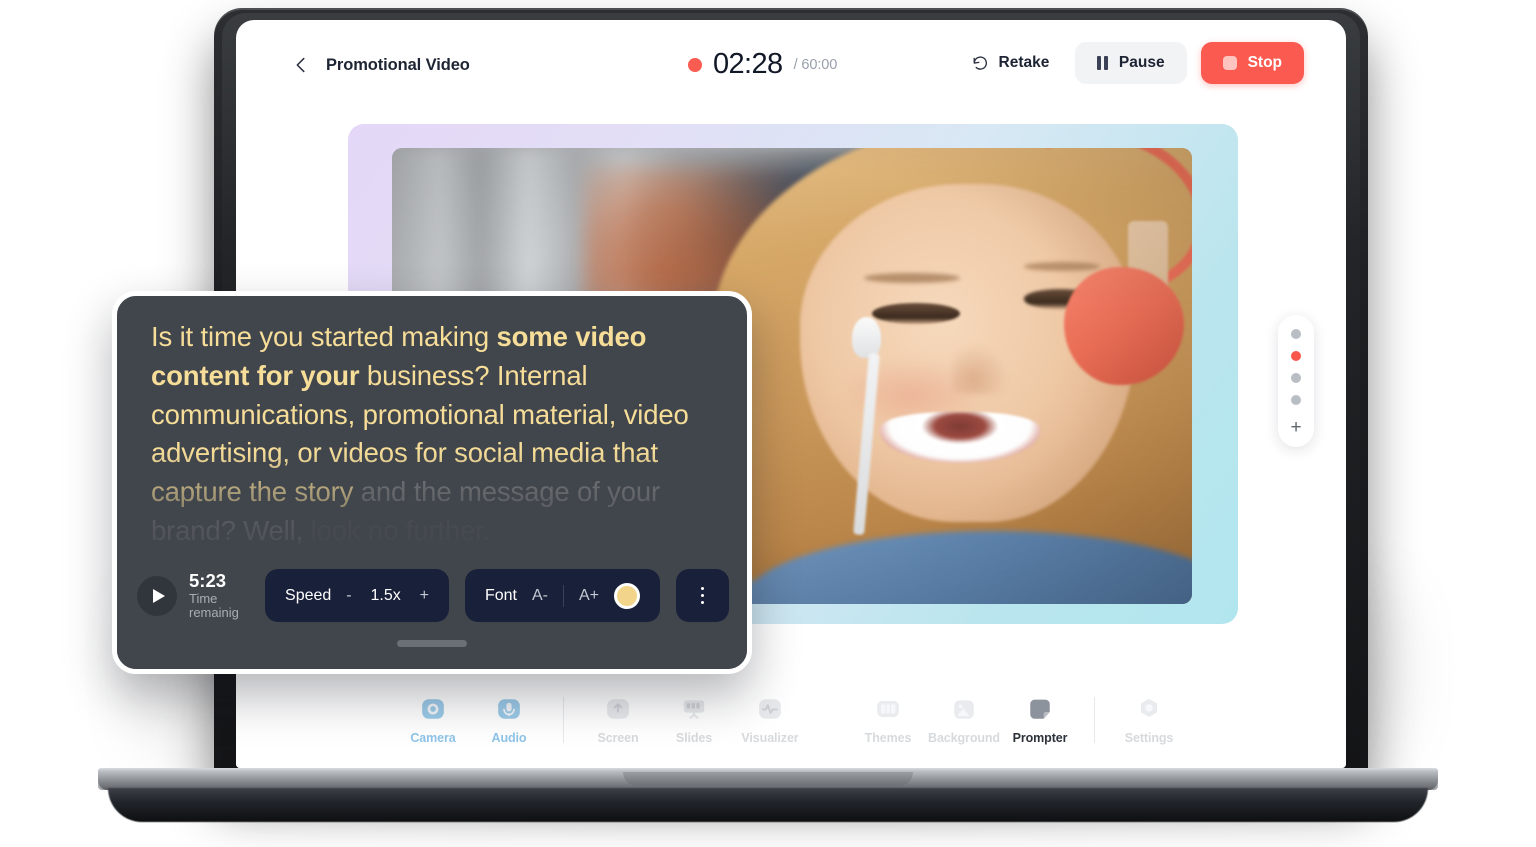 This screenshot has height=847, width=1536. Describe the element at coordinates (385, 595) in the screenshot. I see `speed-value: 1.5x` at that location.